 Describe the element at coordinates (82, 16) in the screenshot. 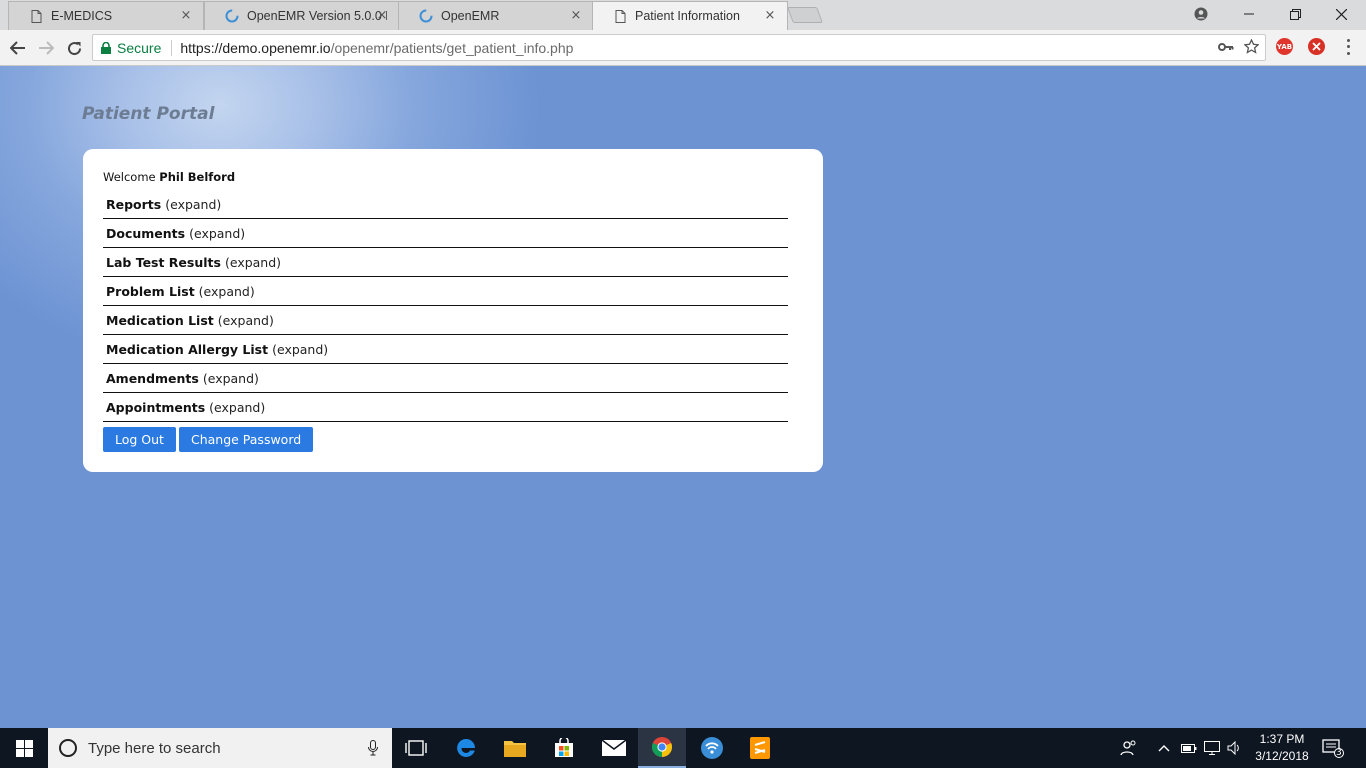

I see `tab-label: E-MEDICS` at that location.